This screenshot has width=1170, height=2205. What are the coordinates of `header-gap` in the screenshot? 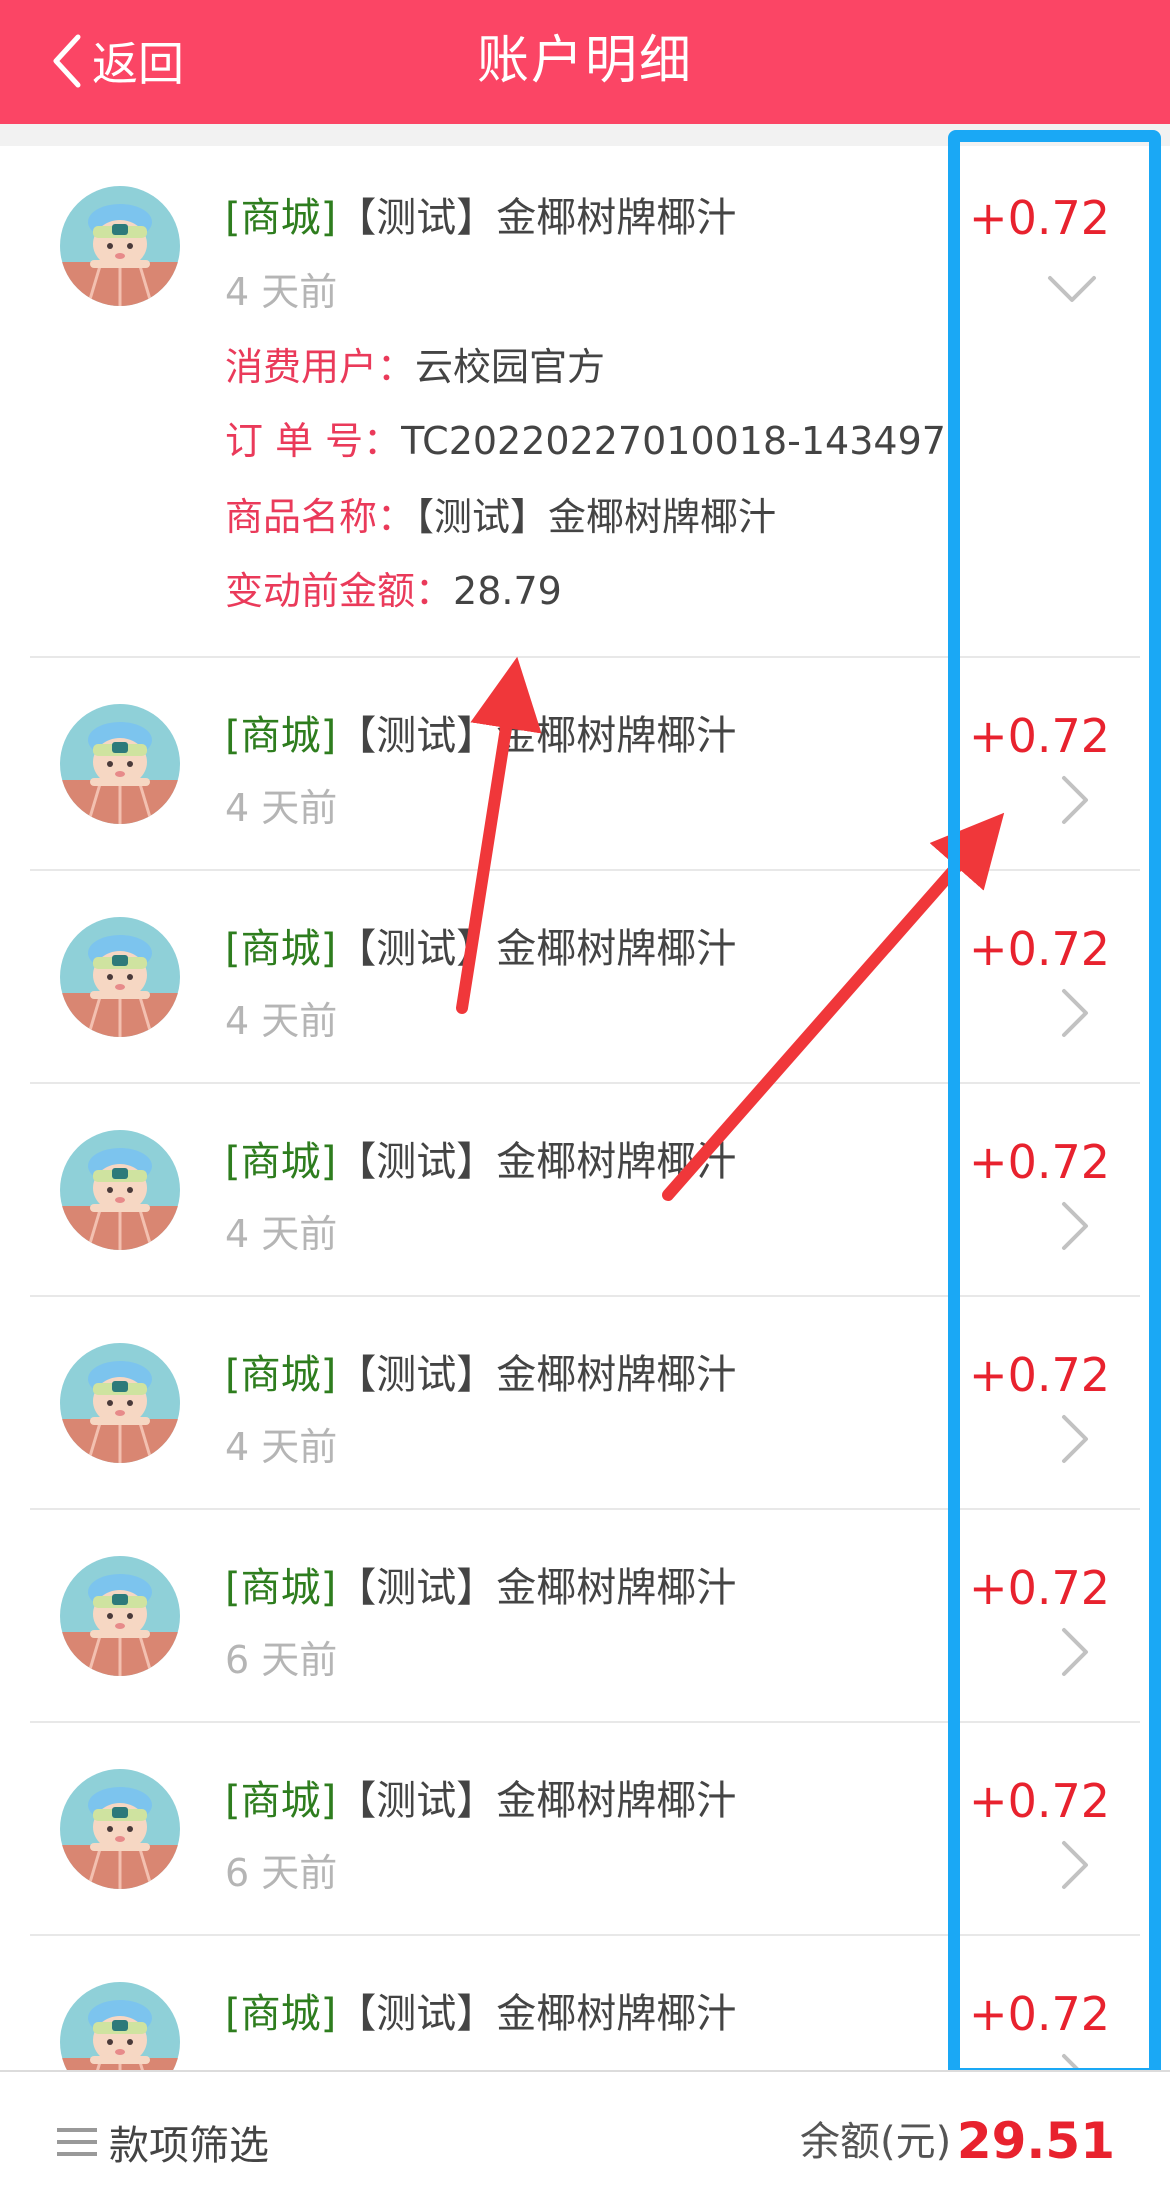 It's located at (585, 135).